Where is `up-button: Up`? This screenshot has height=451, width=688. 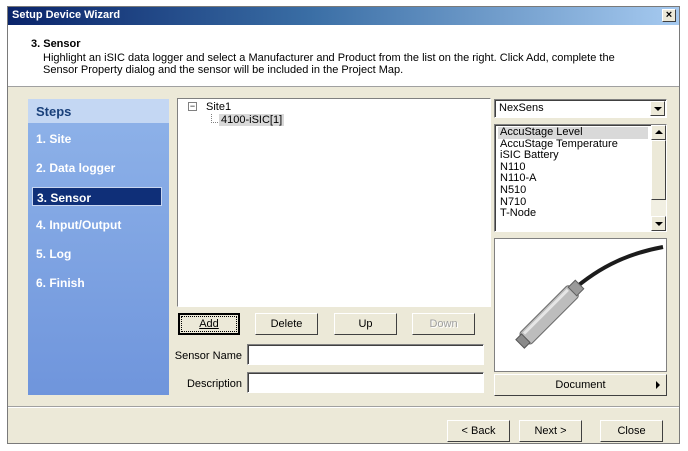 up-button: Up is located at coordinates (365, 324).